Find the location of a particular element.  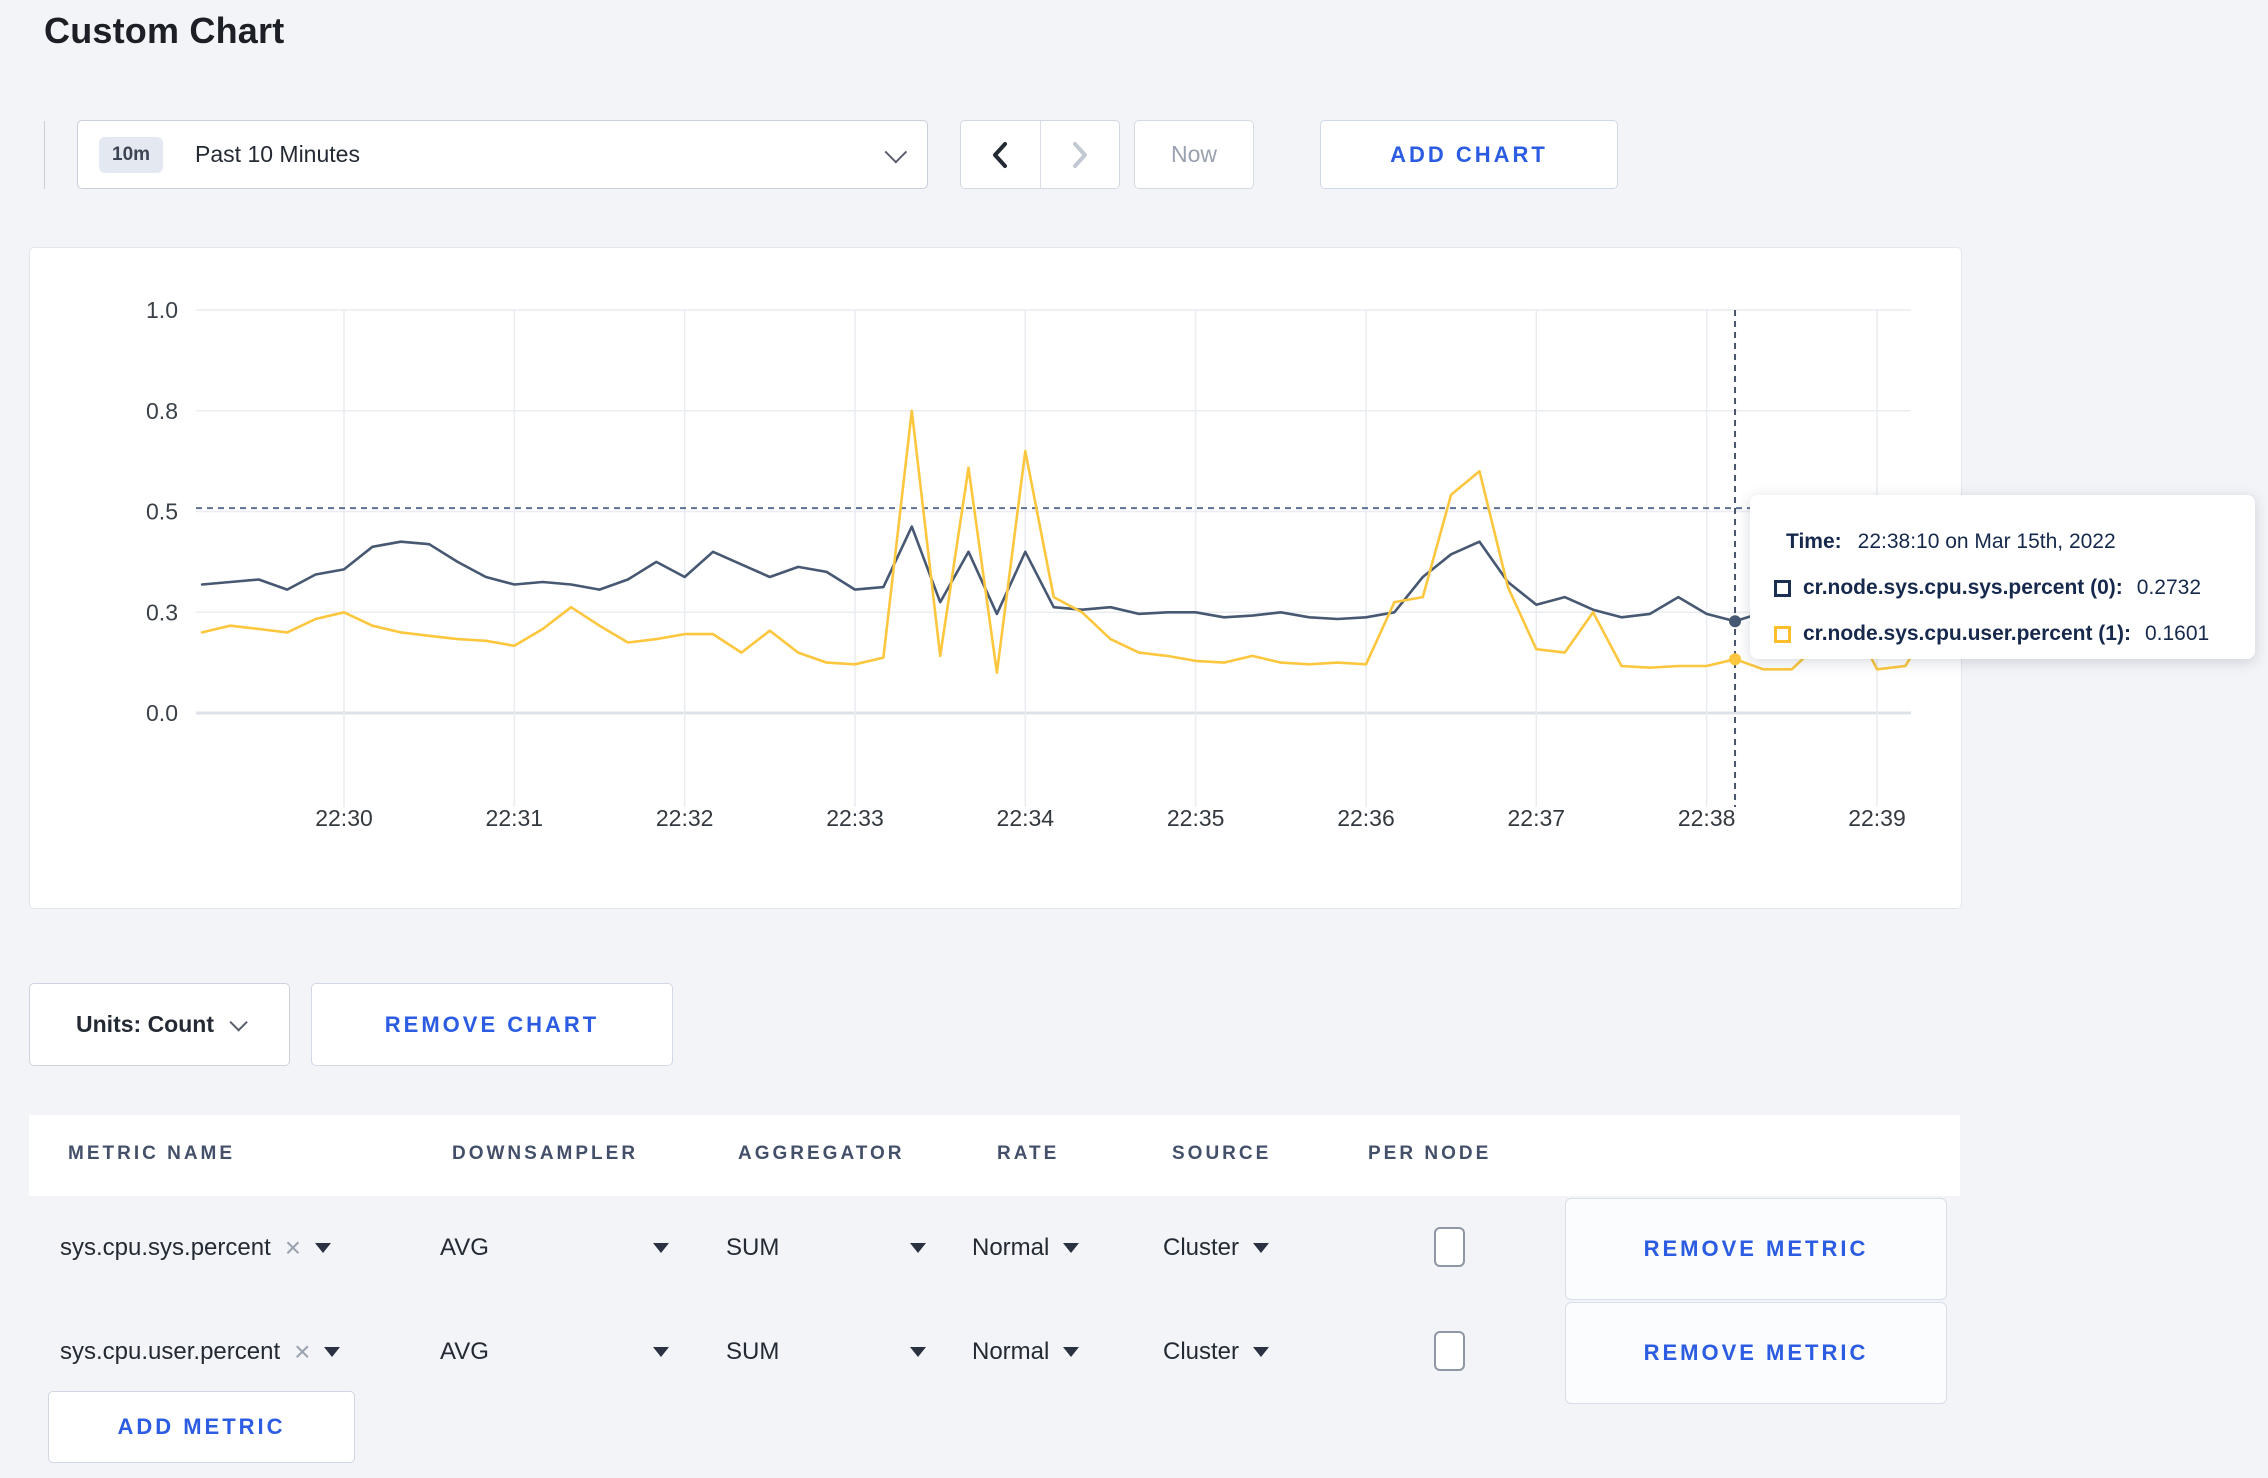

time-range-select: 10m Past 10 Minutes is located at coordinates (502, 154).